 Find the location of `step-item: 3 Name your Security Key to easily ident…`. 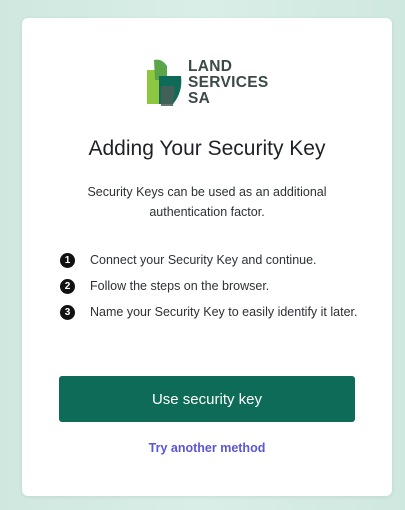

step-item: 3 Name your Security Key to easily ident… is located at coordinates (210, 312).